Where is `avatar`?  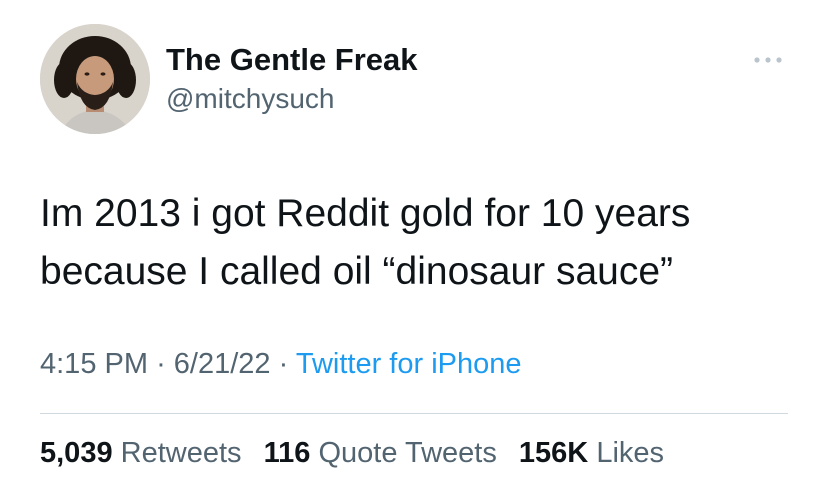 avatar is located at coordinates (95, 79).